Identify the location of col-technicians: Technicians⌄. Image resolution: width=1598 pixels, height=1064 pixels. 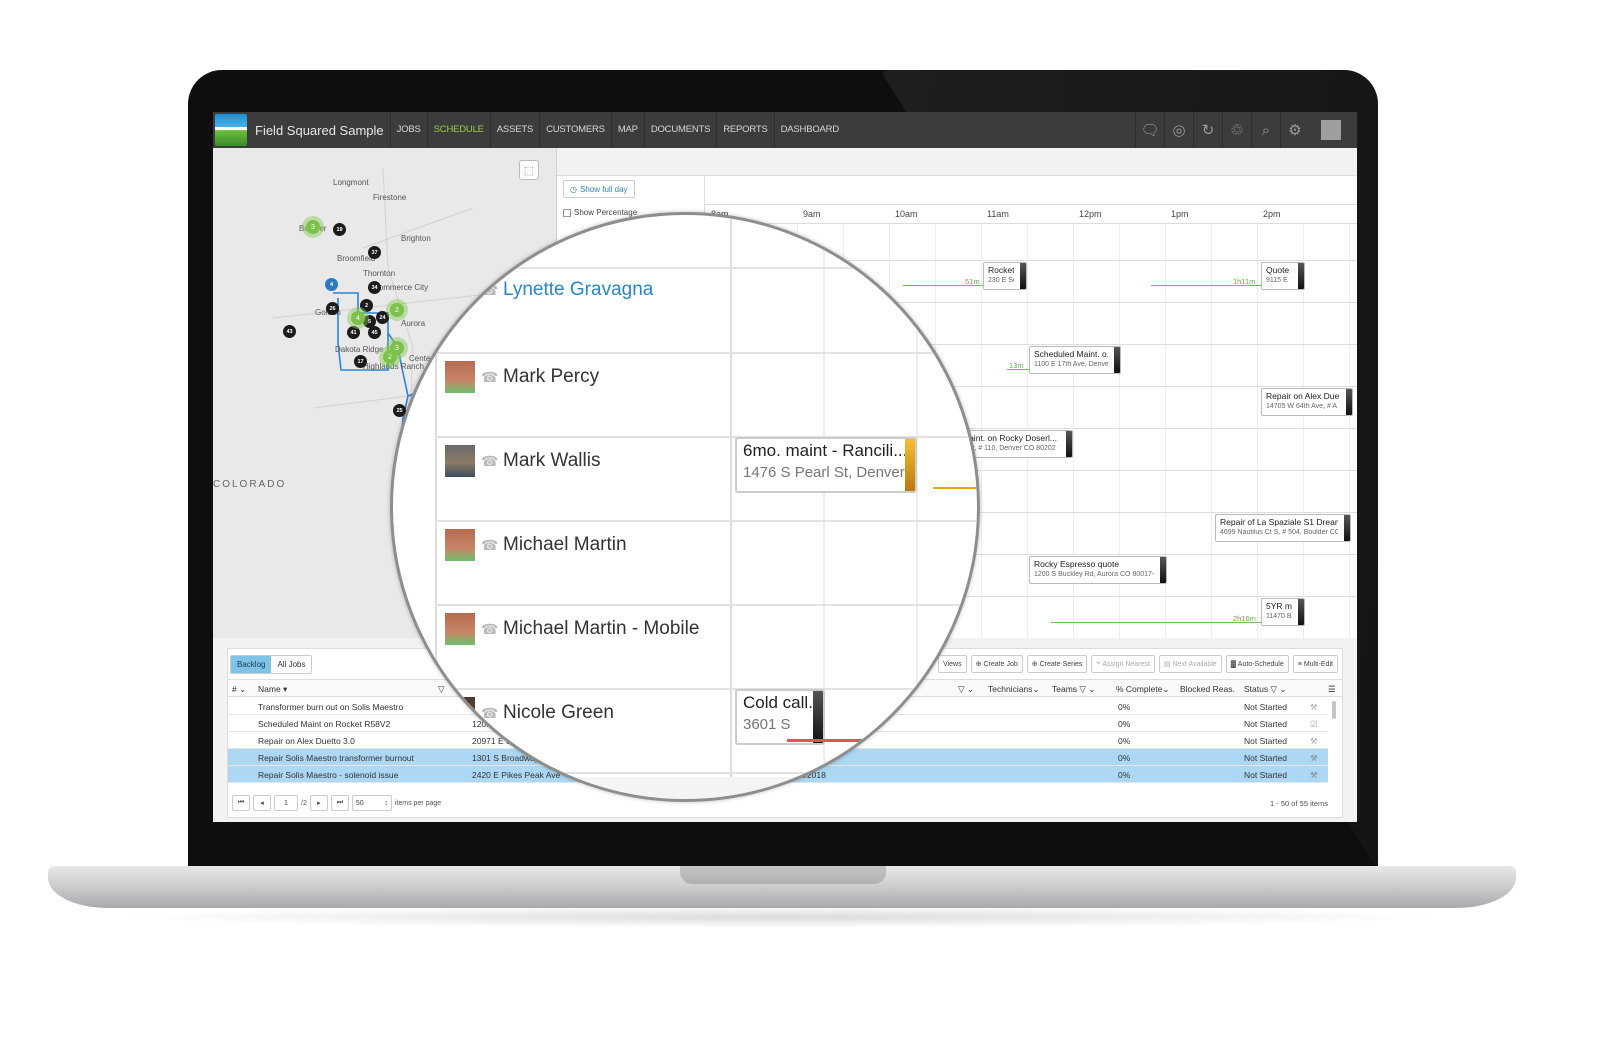
(1014, 689).